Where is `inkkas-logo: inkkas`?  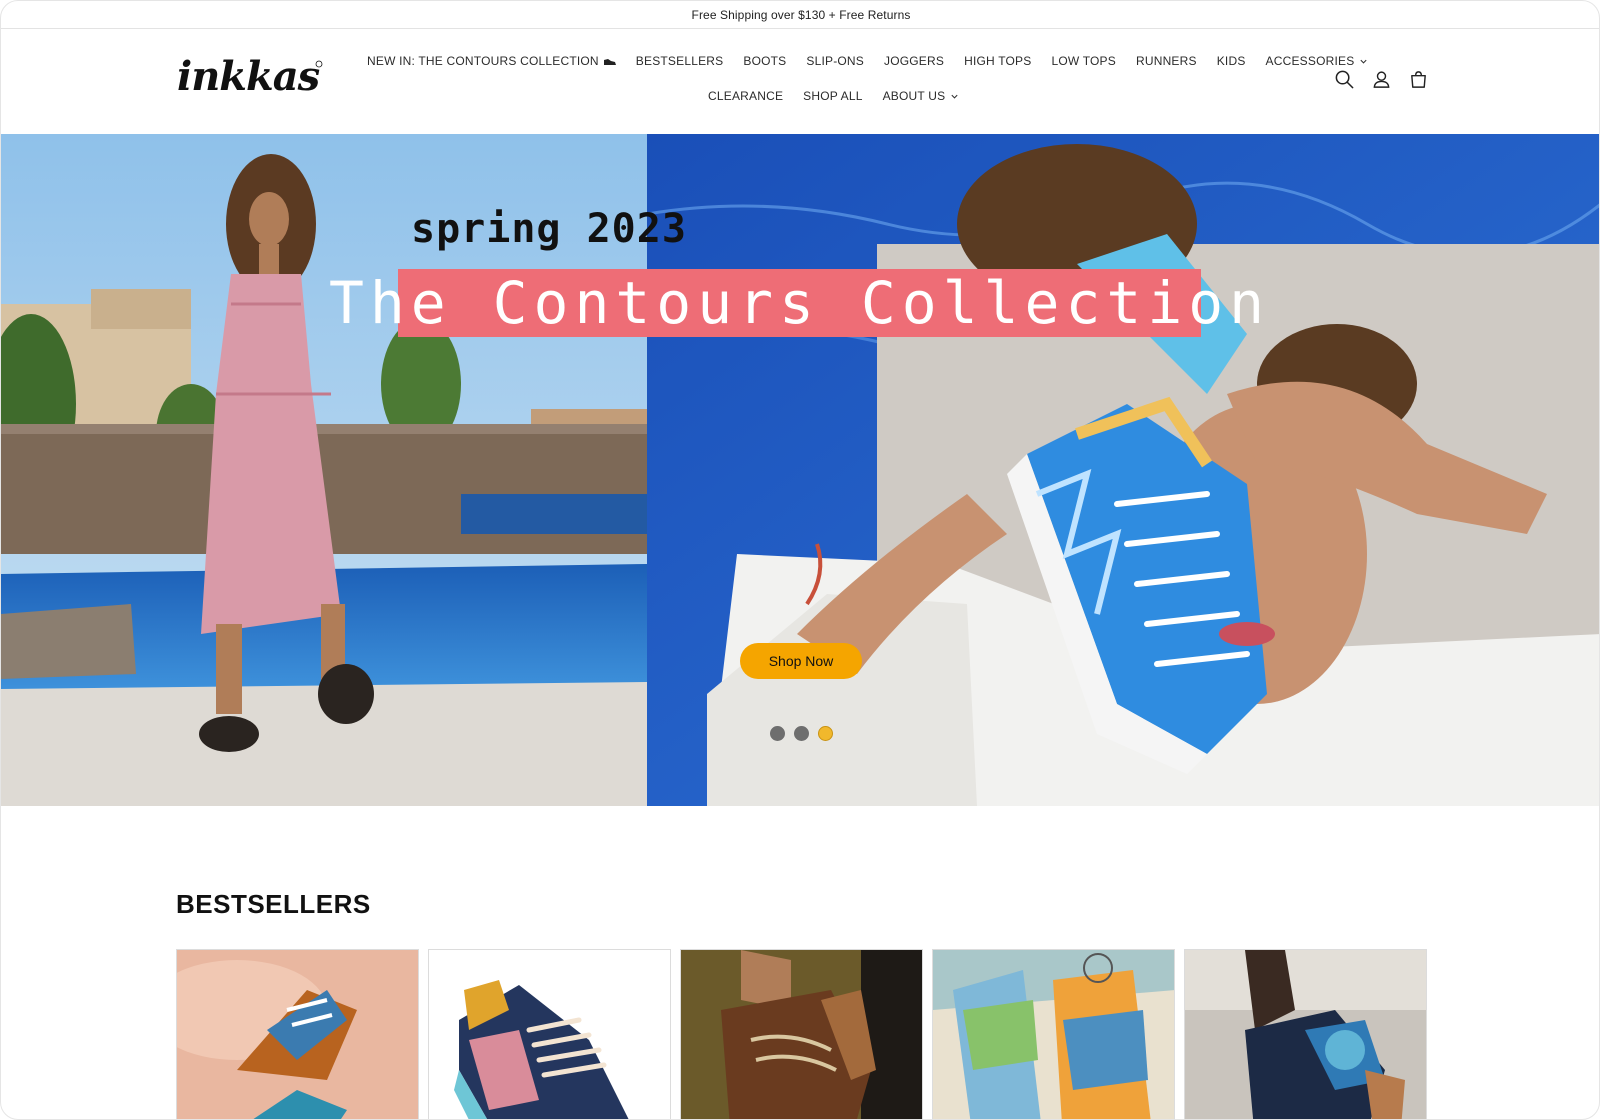
inkkas-logo: inkkas is located at coordinates (250, 75).